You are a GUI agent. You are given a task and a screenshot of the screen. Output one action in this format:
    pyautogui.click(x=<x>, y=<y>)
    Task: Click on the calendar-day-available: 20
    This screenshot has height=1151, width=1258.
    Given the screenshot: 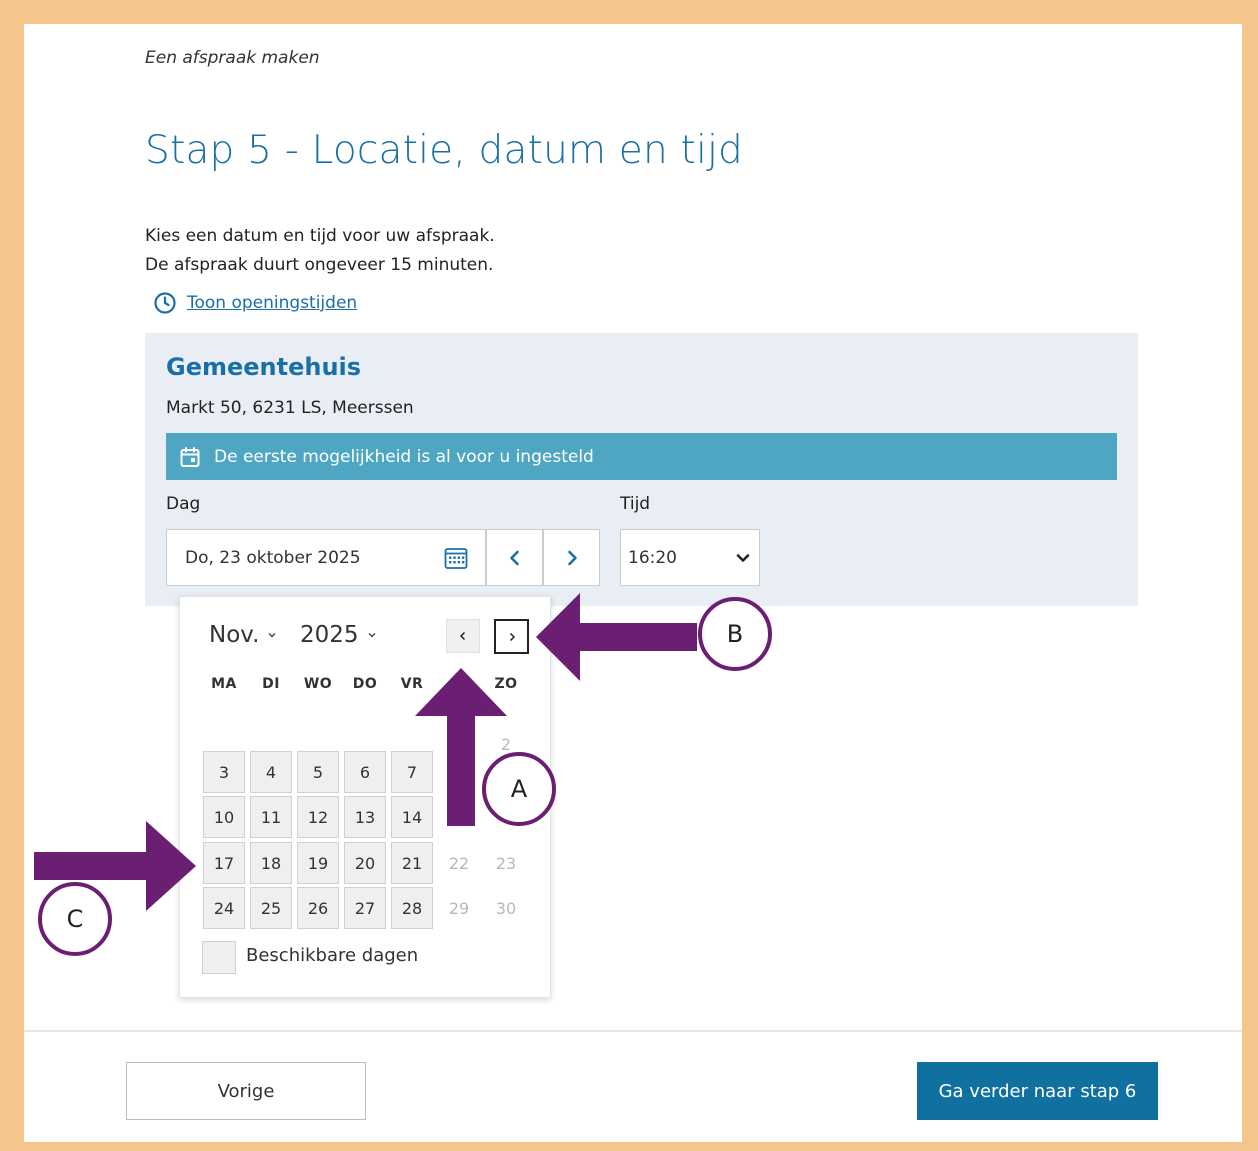 What is the action you would take?
    pyautogui.click(x=365, y=863)
    